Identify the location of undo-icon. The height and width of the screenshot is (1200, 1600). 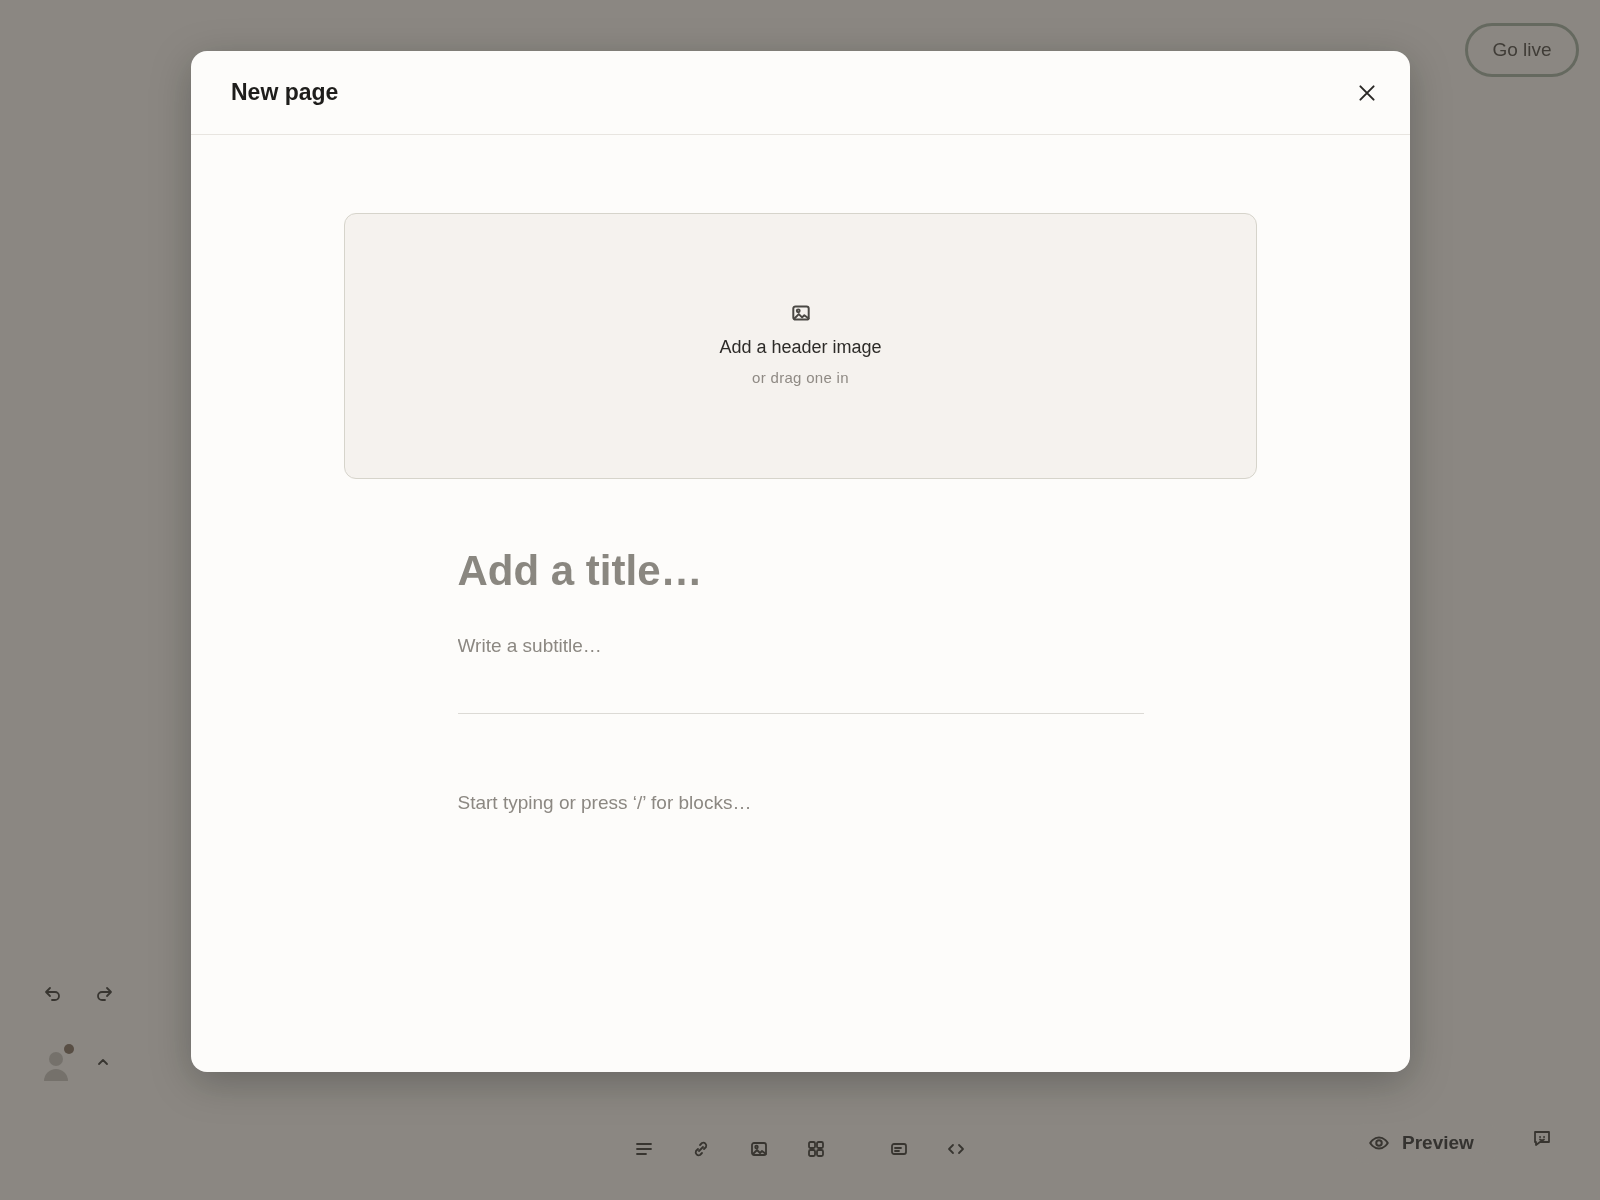
(53, 994).